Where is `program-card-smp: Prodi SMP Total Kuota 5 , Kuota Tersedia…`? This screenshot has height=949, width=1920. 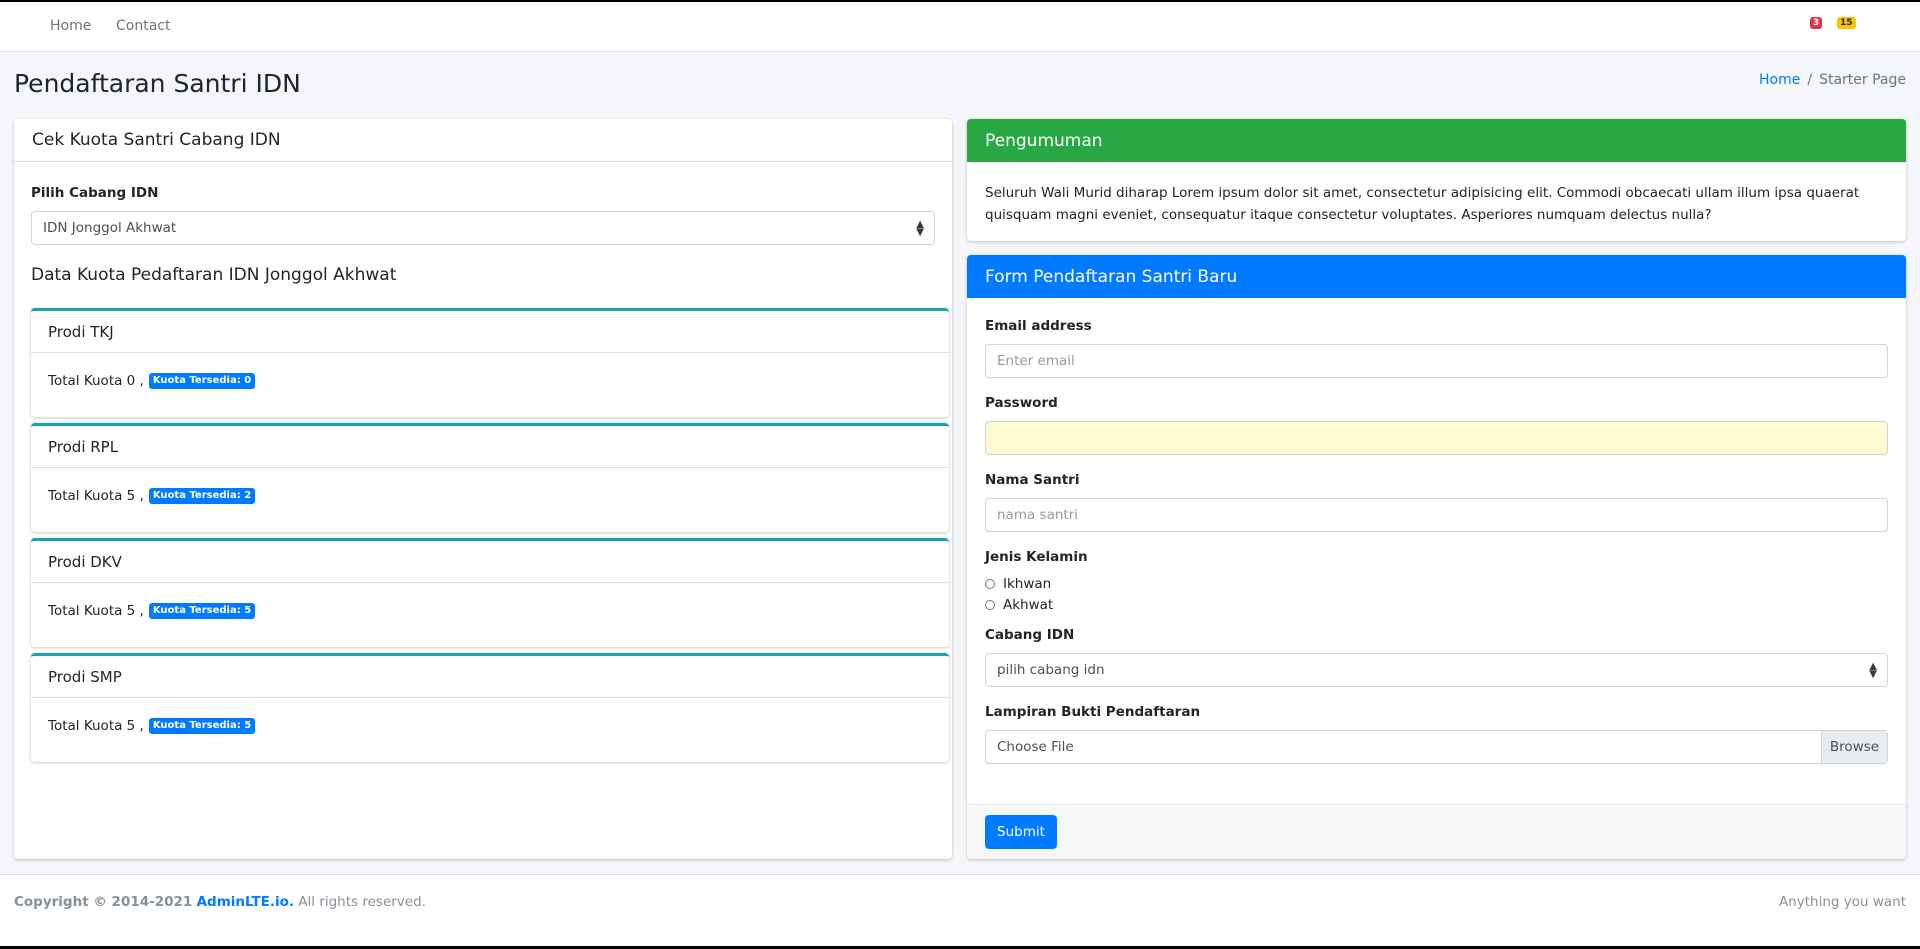
program-card-smp: Prodi SMP Total Kuota 5 , Kuota Tersedia… is located at coordinates (490, 707).